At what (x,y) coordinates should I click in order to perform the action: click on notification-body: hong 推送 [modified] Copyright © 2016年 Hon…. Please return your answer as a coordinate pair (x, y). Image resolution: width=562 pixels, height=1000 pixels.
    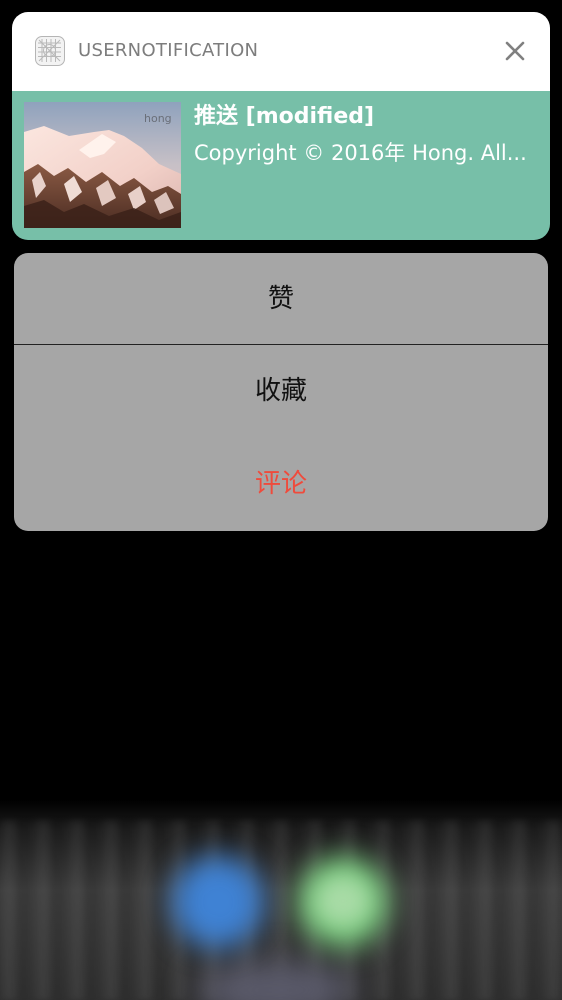
    Looking at the image, I should click on (281, 165).